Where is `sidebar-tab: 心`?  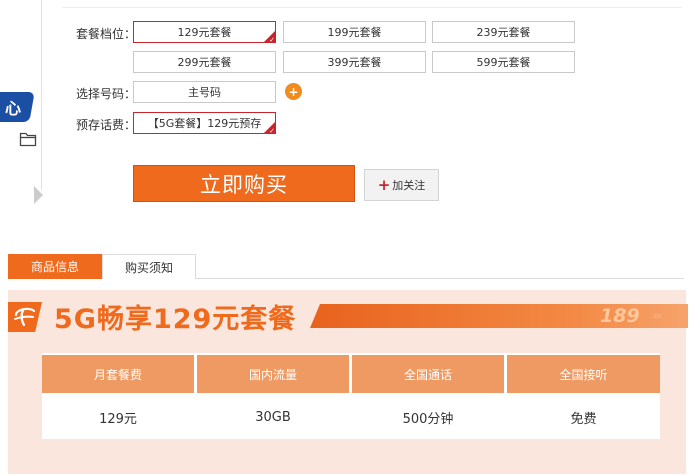 sidebar-tab: 心 is located at coordinates (17, 107).